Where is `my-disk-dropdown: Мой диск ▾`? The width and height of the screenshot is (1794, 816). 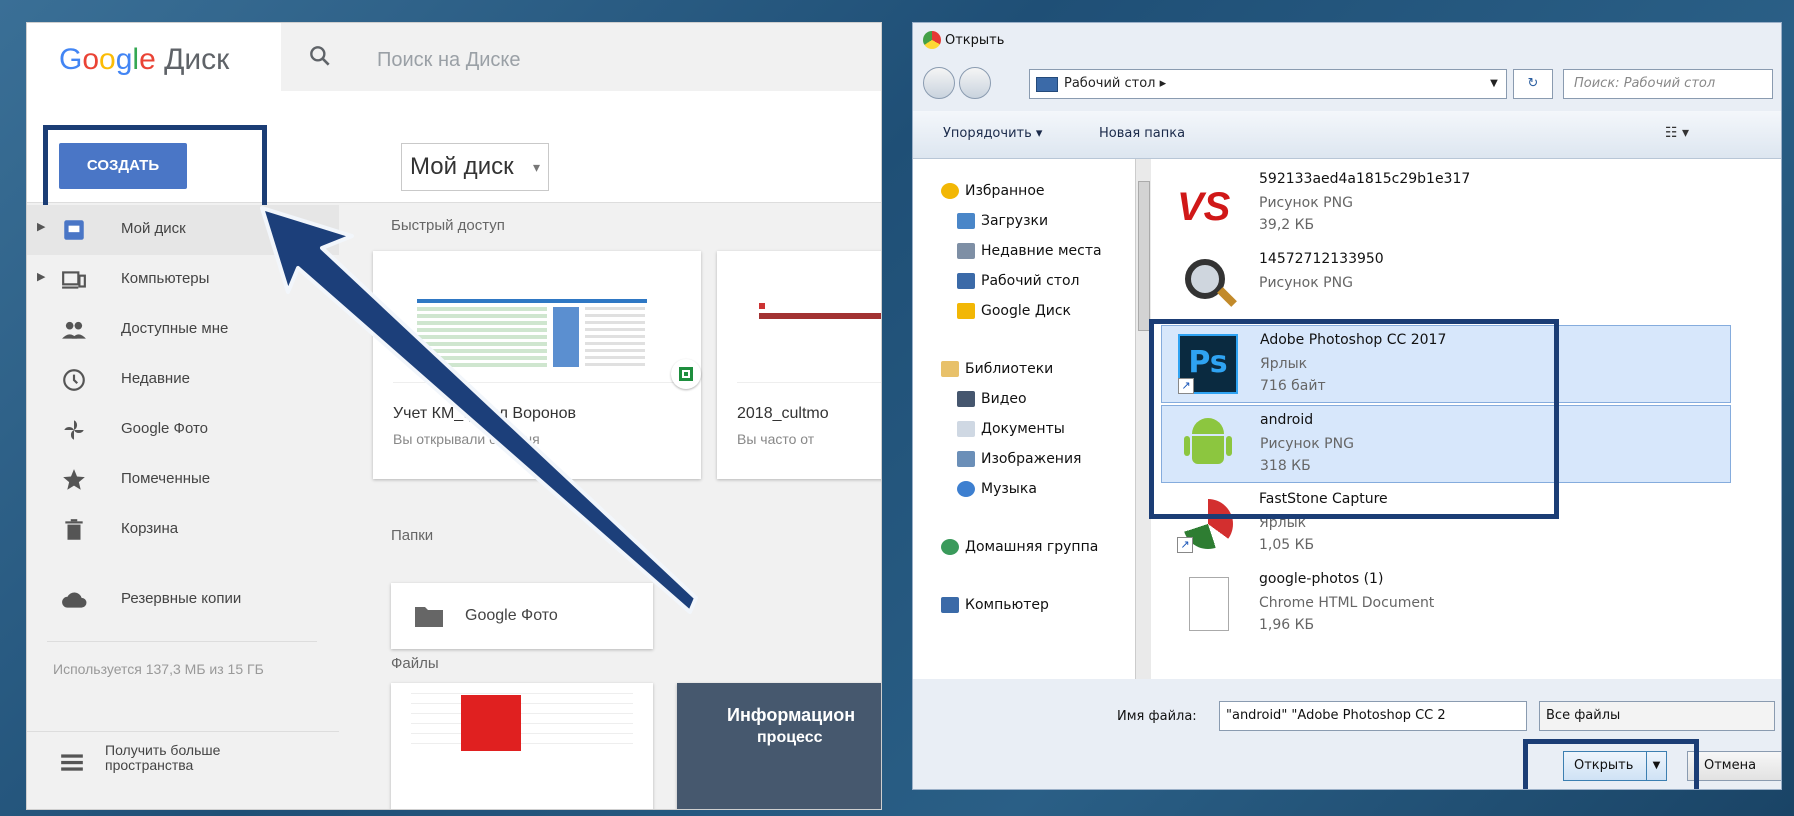
my-disk-dropdown: Мой диск ▾ is located at coordinates (475, 167).